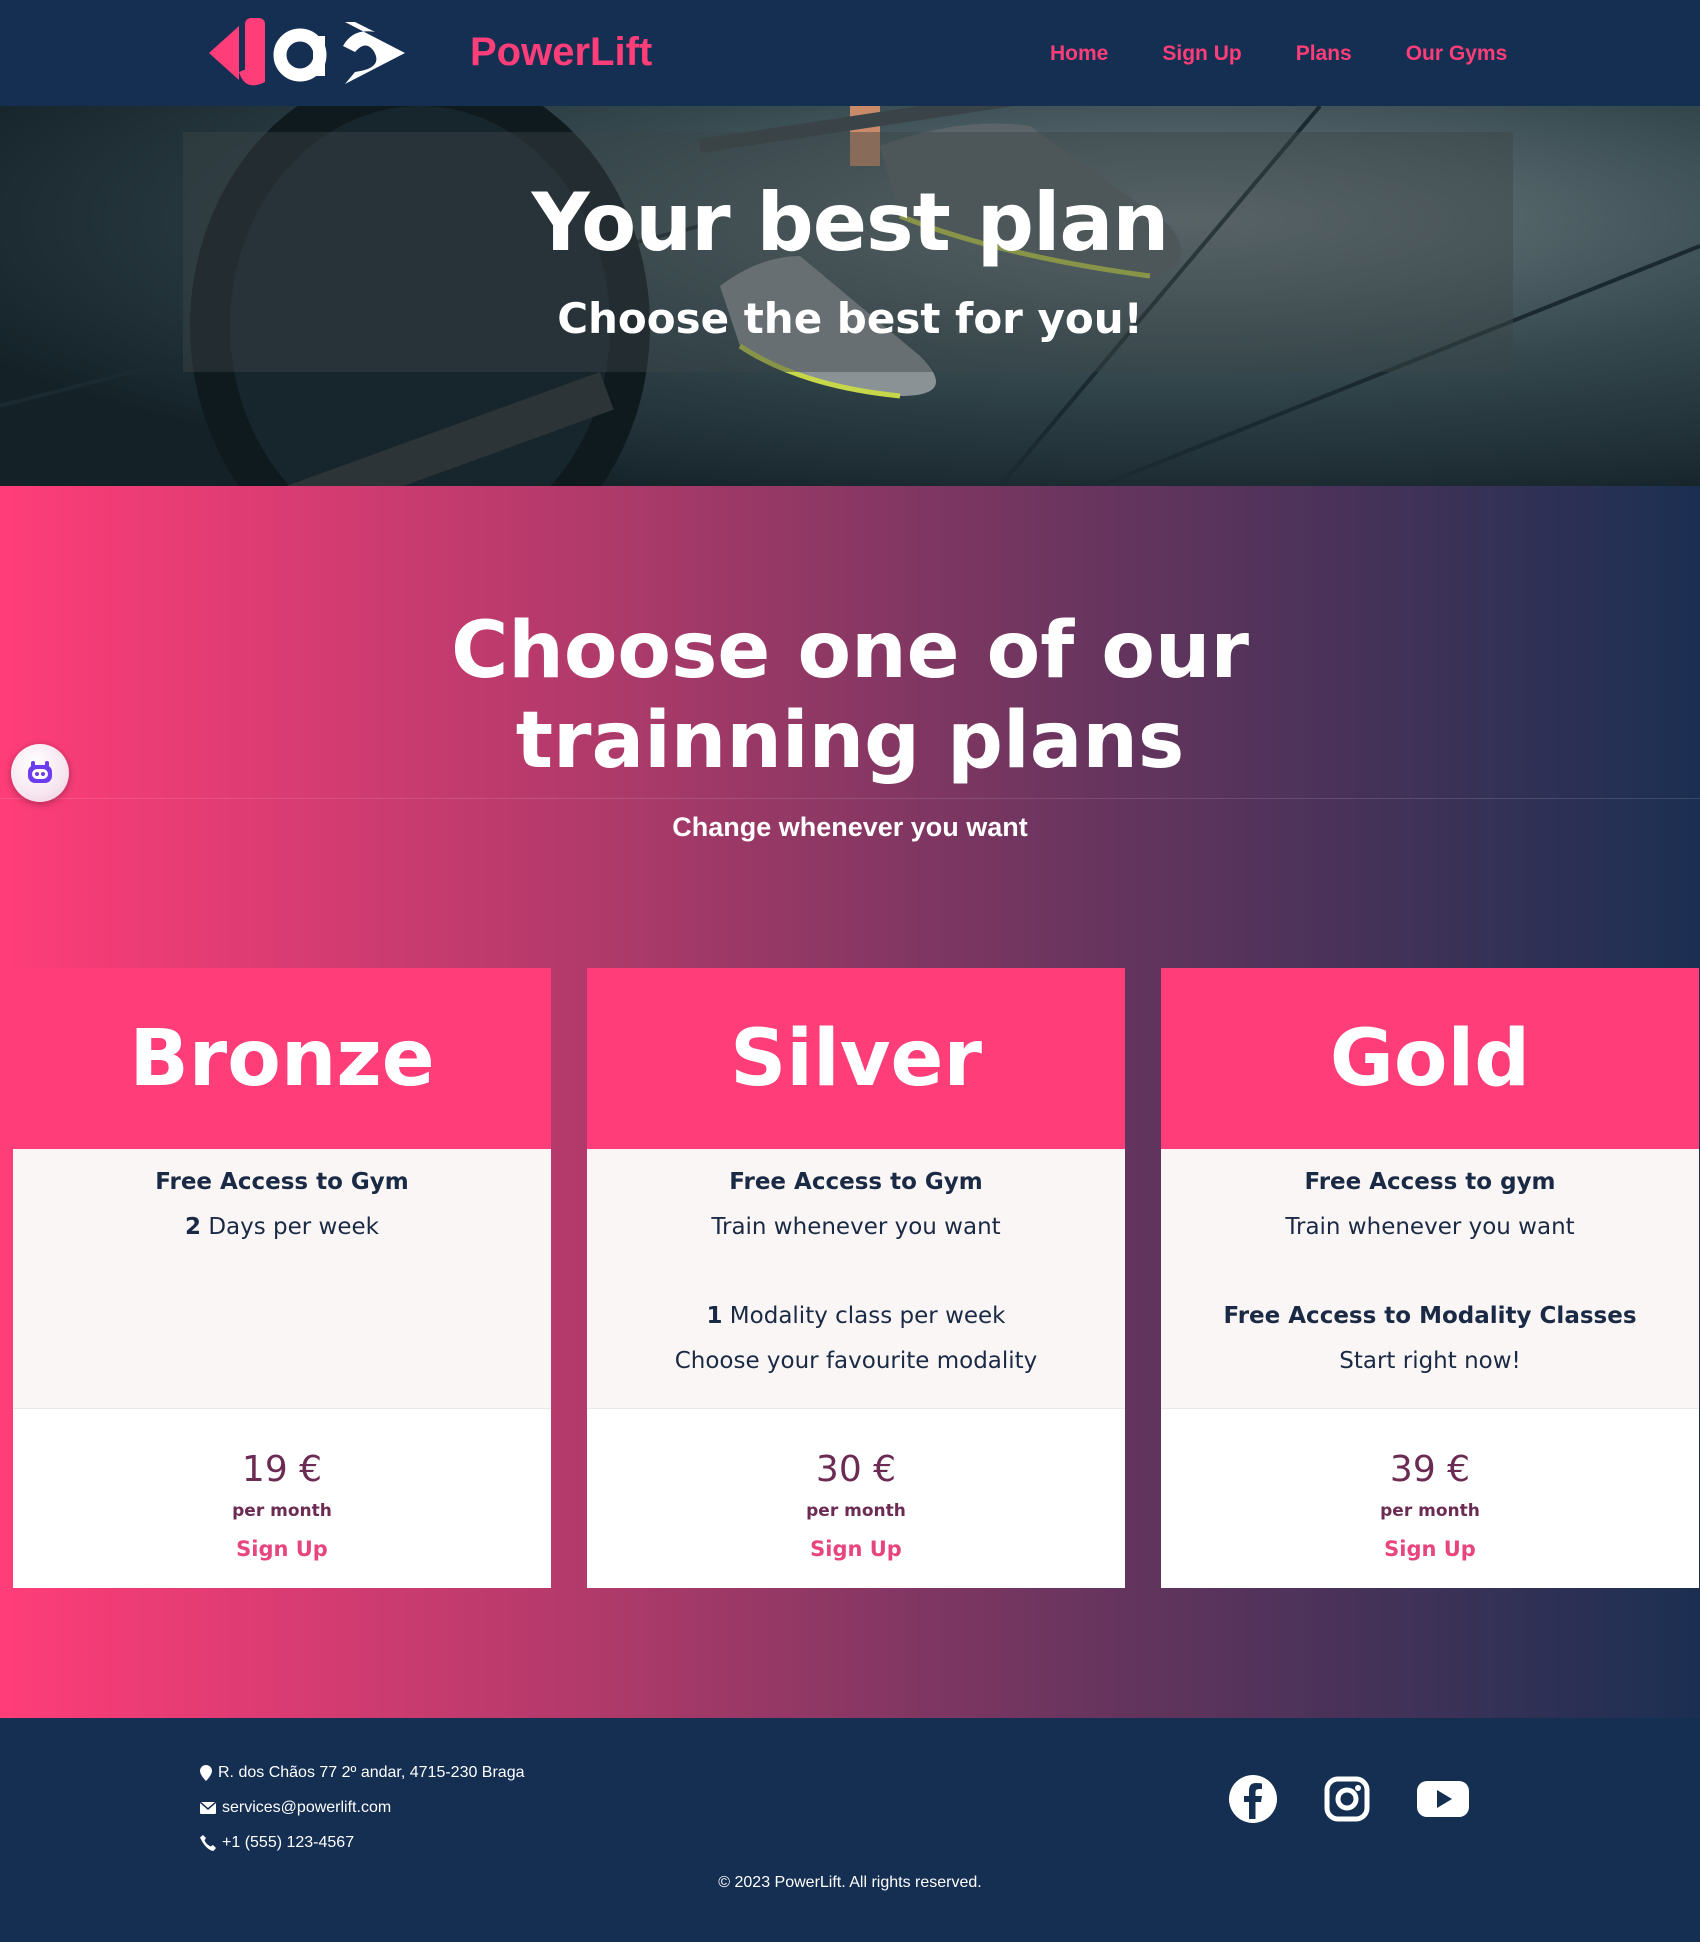 This screenshot has height=1942, width=1700. I want to click on social-links, so click(1349, 1801).